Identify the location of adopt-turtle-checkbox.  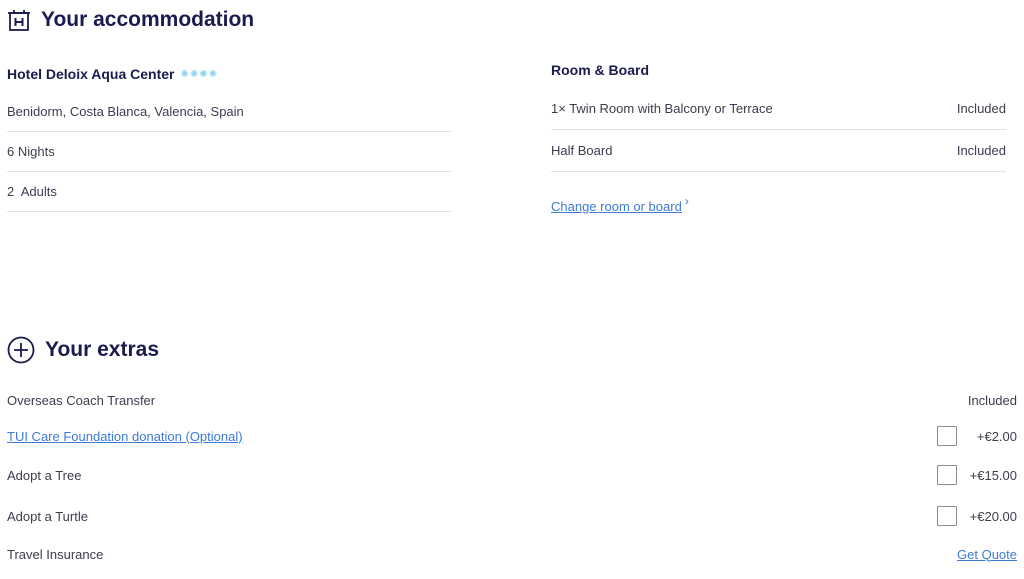
(947, 516).